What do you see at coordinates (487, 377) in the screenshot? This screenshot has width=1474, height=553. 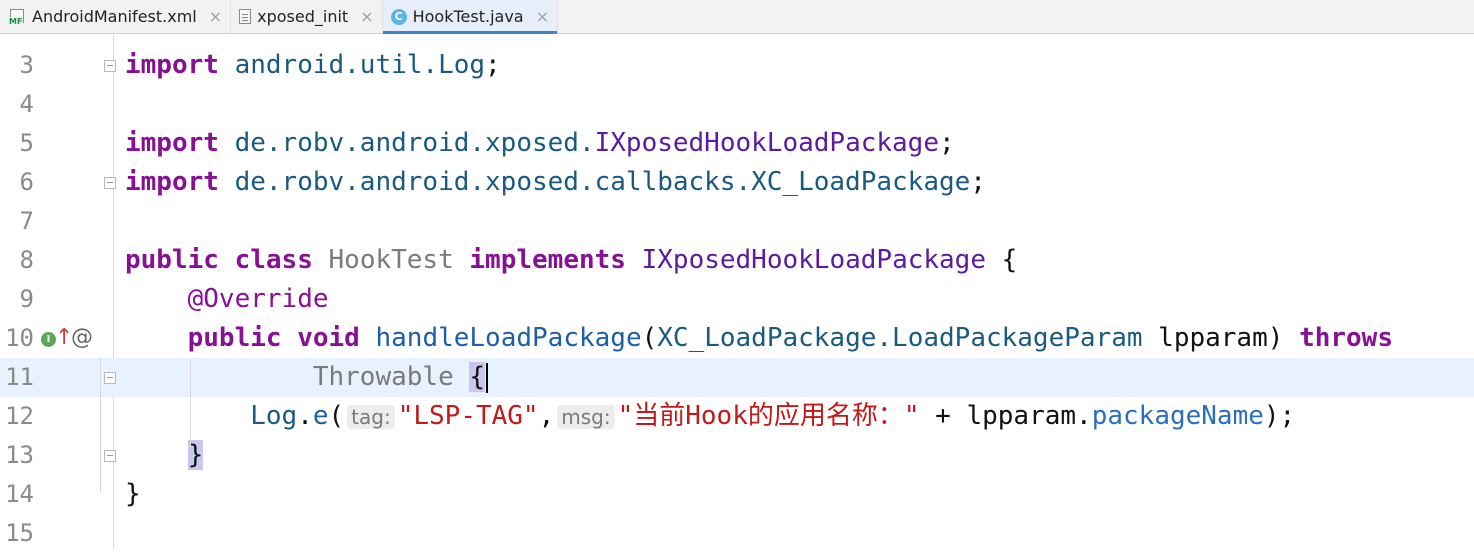 I see `text-caret` at bounding box center [487, 377].